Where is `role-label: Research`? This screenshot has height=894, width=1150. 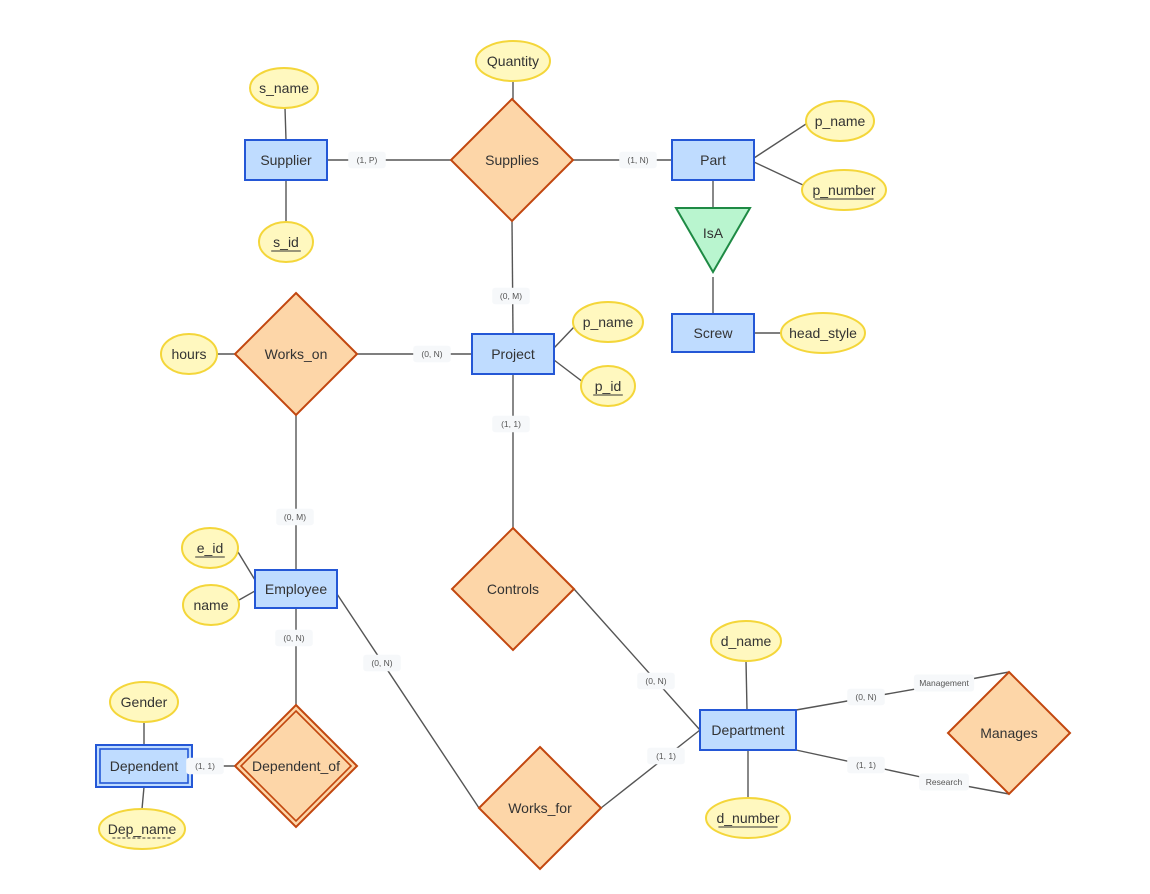 role-label: Research is located at coordinates (944, 782).